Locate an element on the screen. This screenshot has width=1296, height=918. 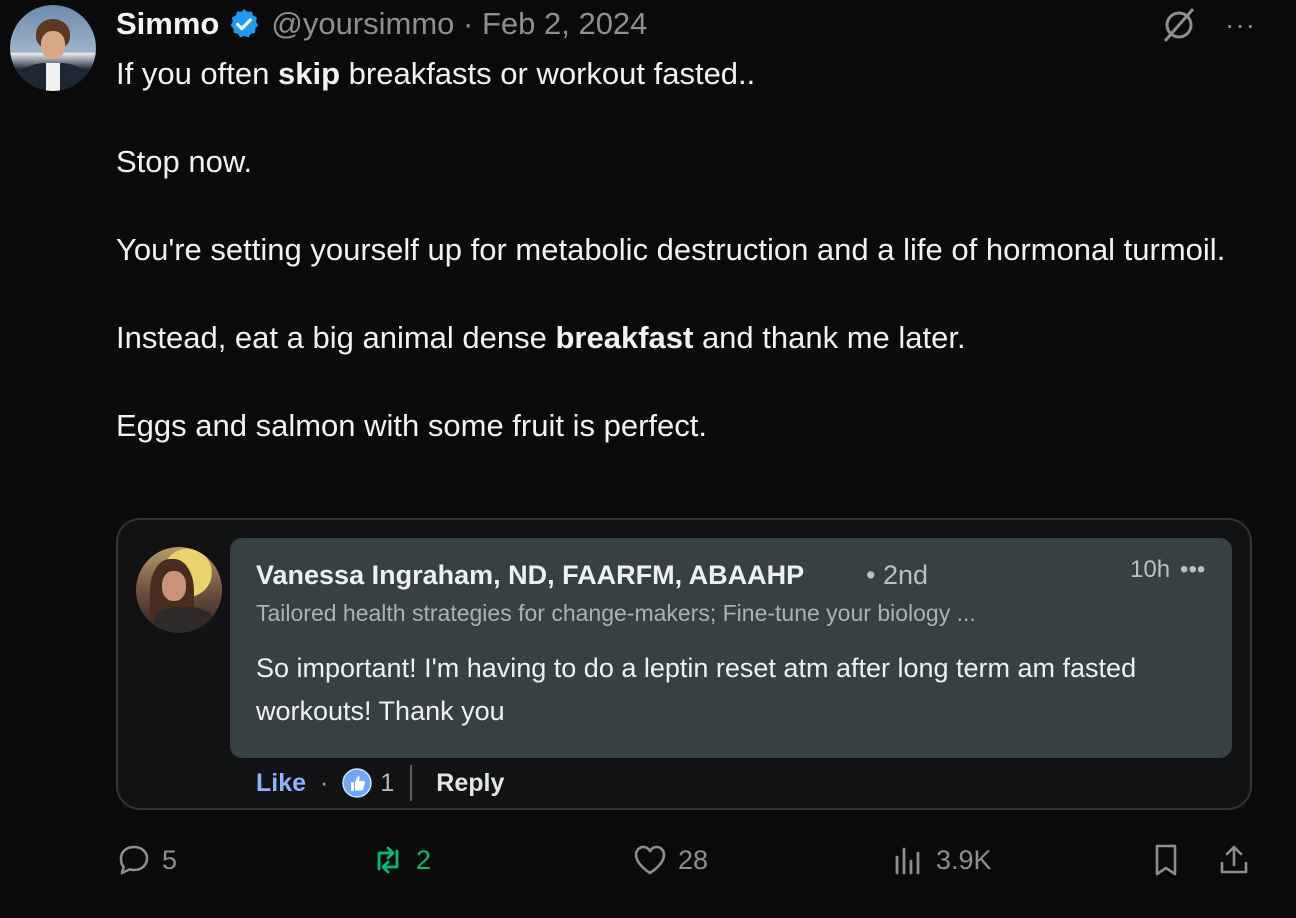
like-button: 28 is located at coordinates (670, 860).